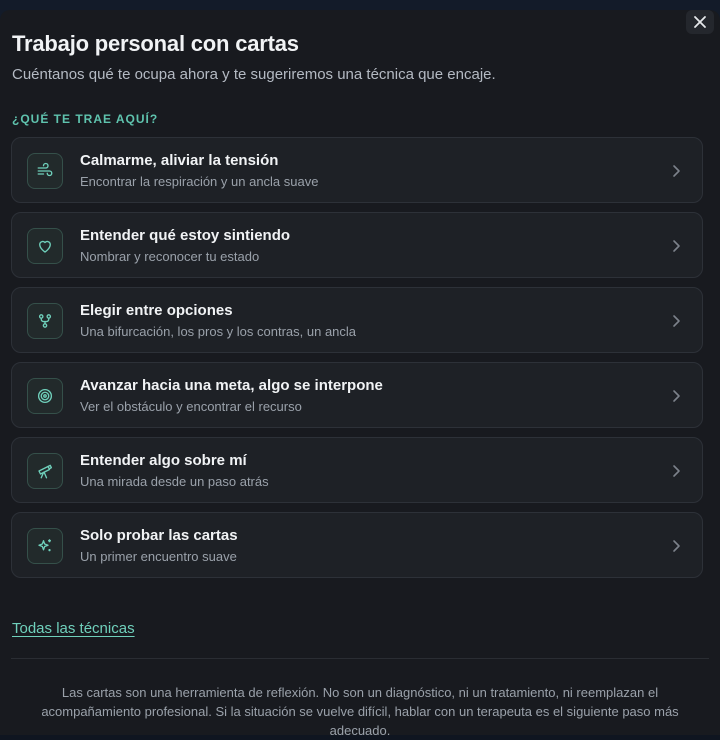  Describe the element at coordinates (170, 256) in the screenshot. I see `option-description: Nombrar y reconocer tu estado` at that location.